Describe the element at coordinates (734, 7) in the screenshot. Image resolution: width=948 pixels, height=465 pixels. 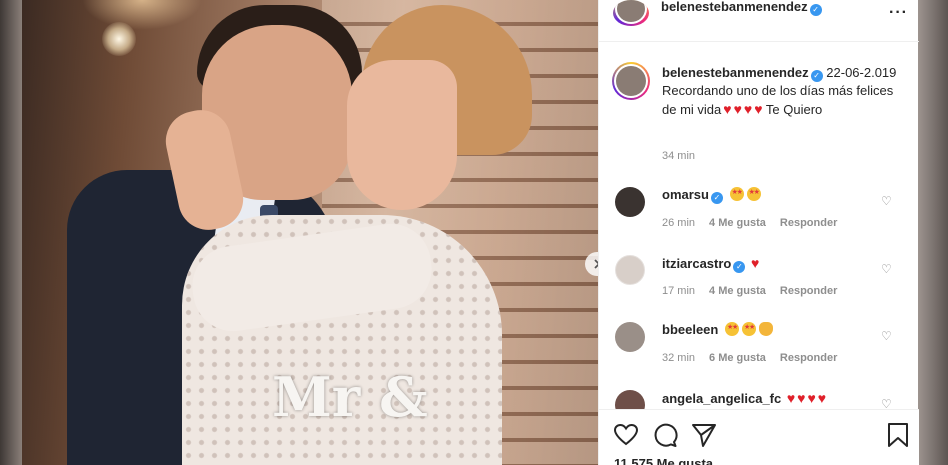
I see `author-username: belenestebanmenendez` at that location.